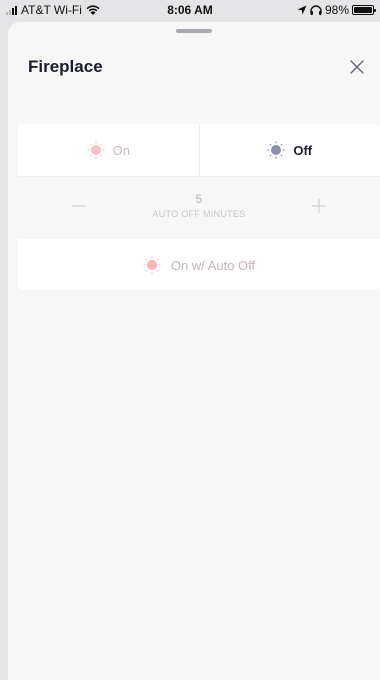 The width and height of the screenshot is (380, 680). What do you see at coordinates (108, 150) in the screenshot?
I see `on-button: On` at bounding box center [108, 150].